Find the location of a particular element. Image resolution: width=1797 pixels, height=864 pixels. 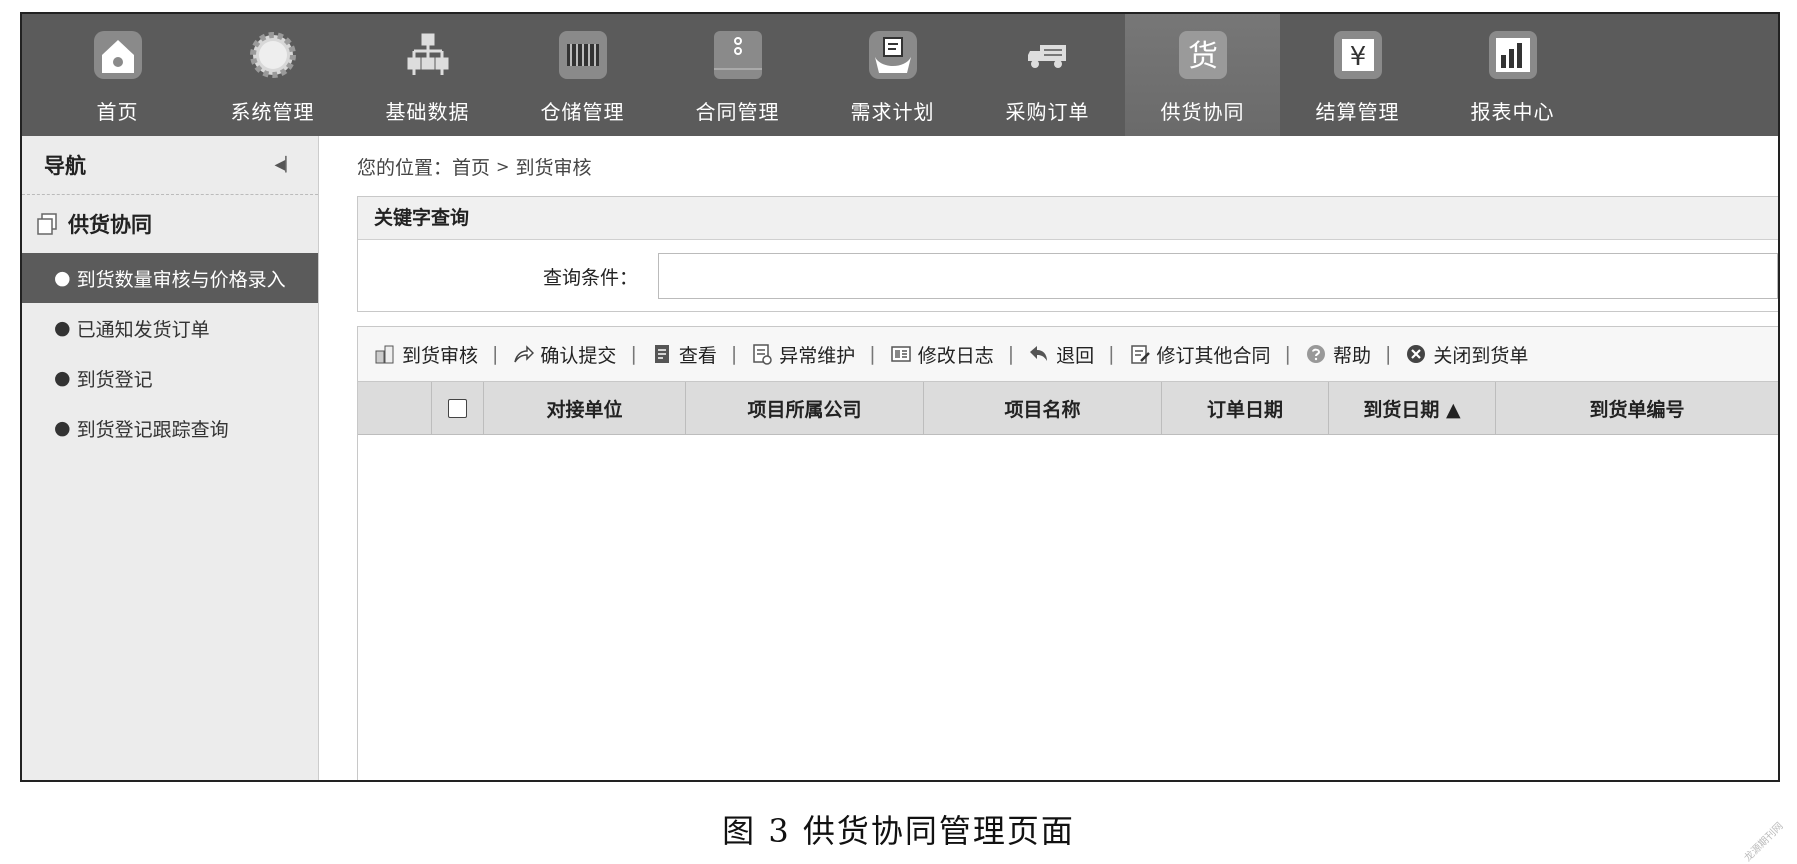

arrival-audit-button: 到货审核 is located at coordinates (426, 354).